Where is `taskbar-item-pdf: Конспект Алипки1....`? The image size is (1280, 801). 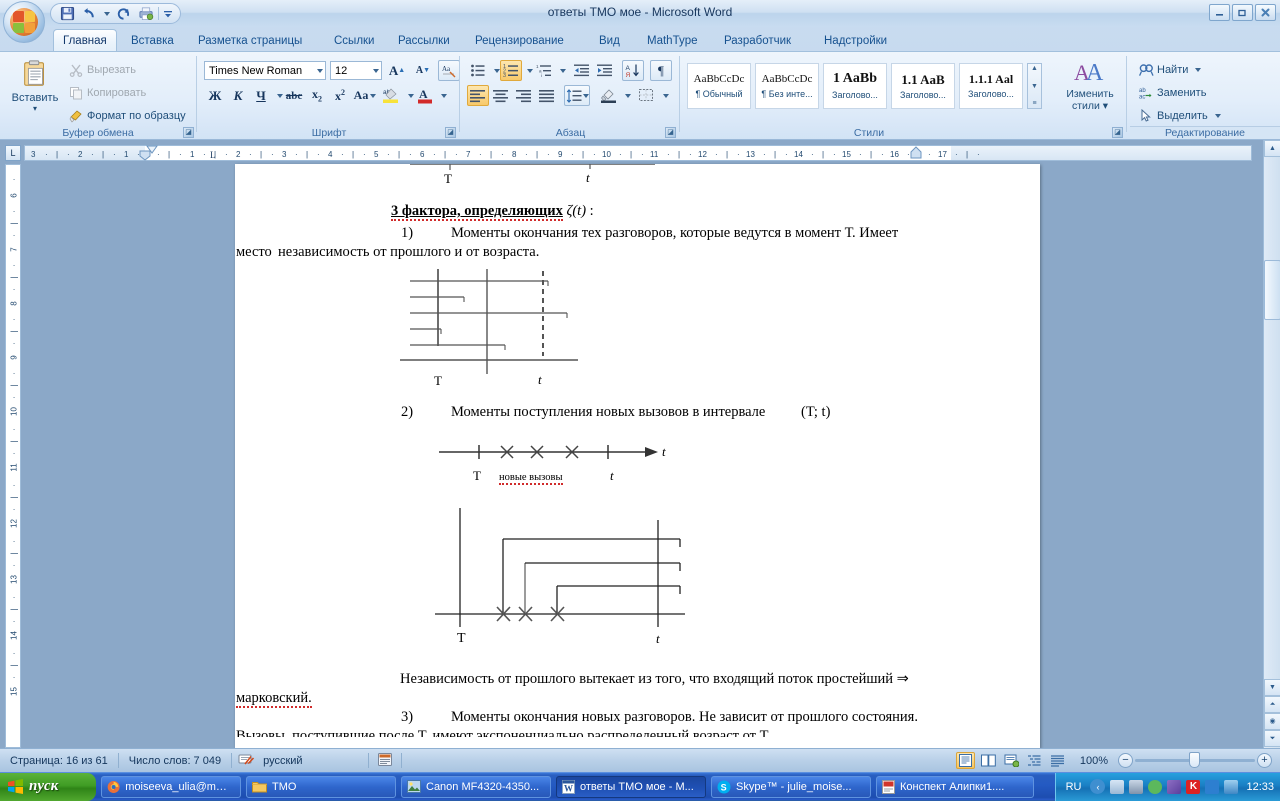 taskbar-item-pdf: Конспект Алипки1.... is located at coordinates (955, 786).